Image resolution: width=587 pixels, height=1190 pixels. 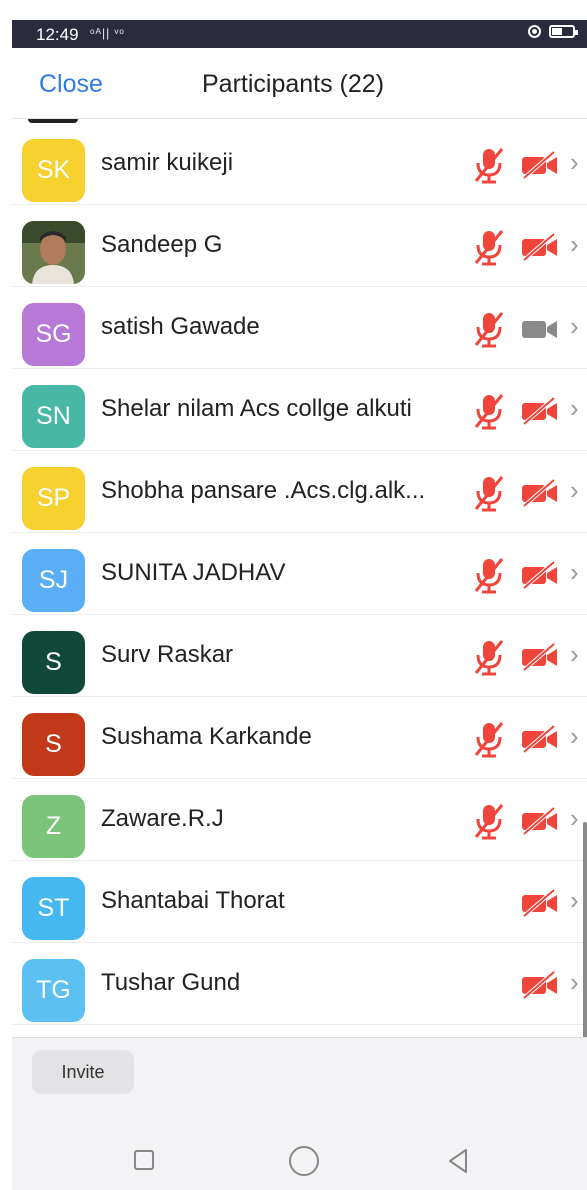 What do you see at coordinates (299, 34) in the screenshot?
I see `status-bar: 12:49 ᵒᴬ|| ᵛᵒ` at bounding box center [299, 34].